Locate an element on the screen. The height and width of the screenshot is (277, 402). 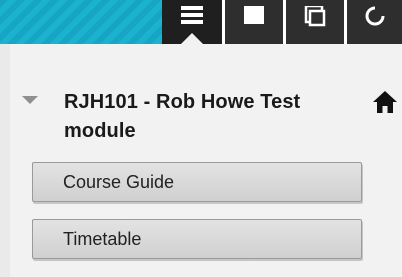
collapse-caret-icon is located at coordinates (30, 100).